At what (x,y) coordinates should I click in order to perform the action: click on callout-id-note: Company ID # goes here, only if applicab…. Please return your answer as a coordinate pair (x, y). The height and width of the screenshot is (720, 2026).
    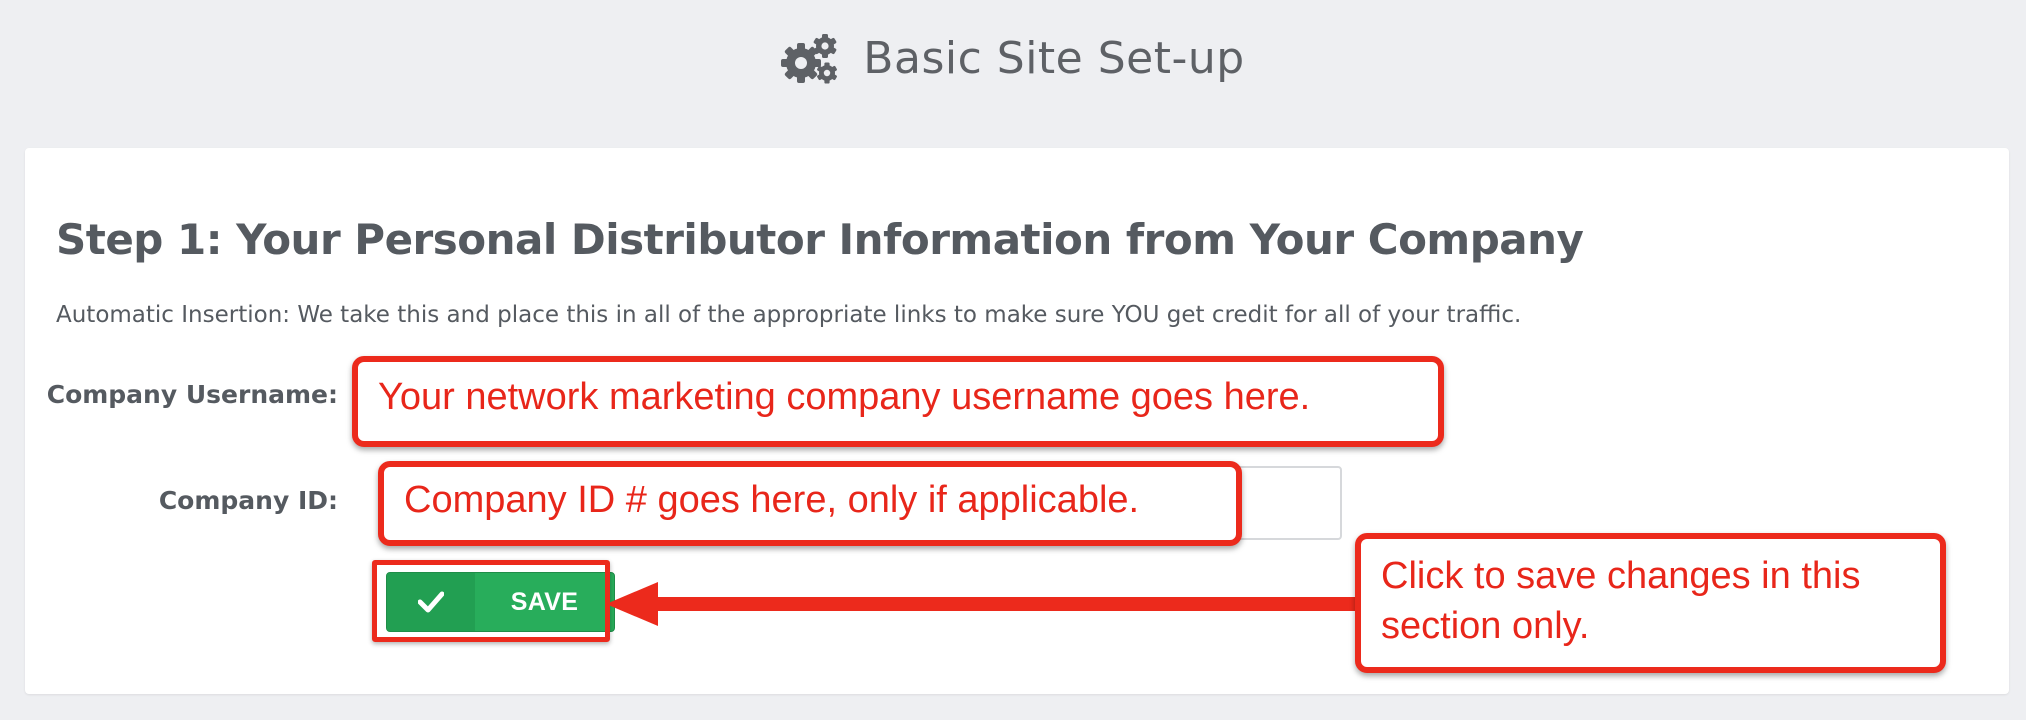
    Looking at the image, I should click on (810, 503).